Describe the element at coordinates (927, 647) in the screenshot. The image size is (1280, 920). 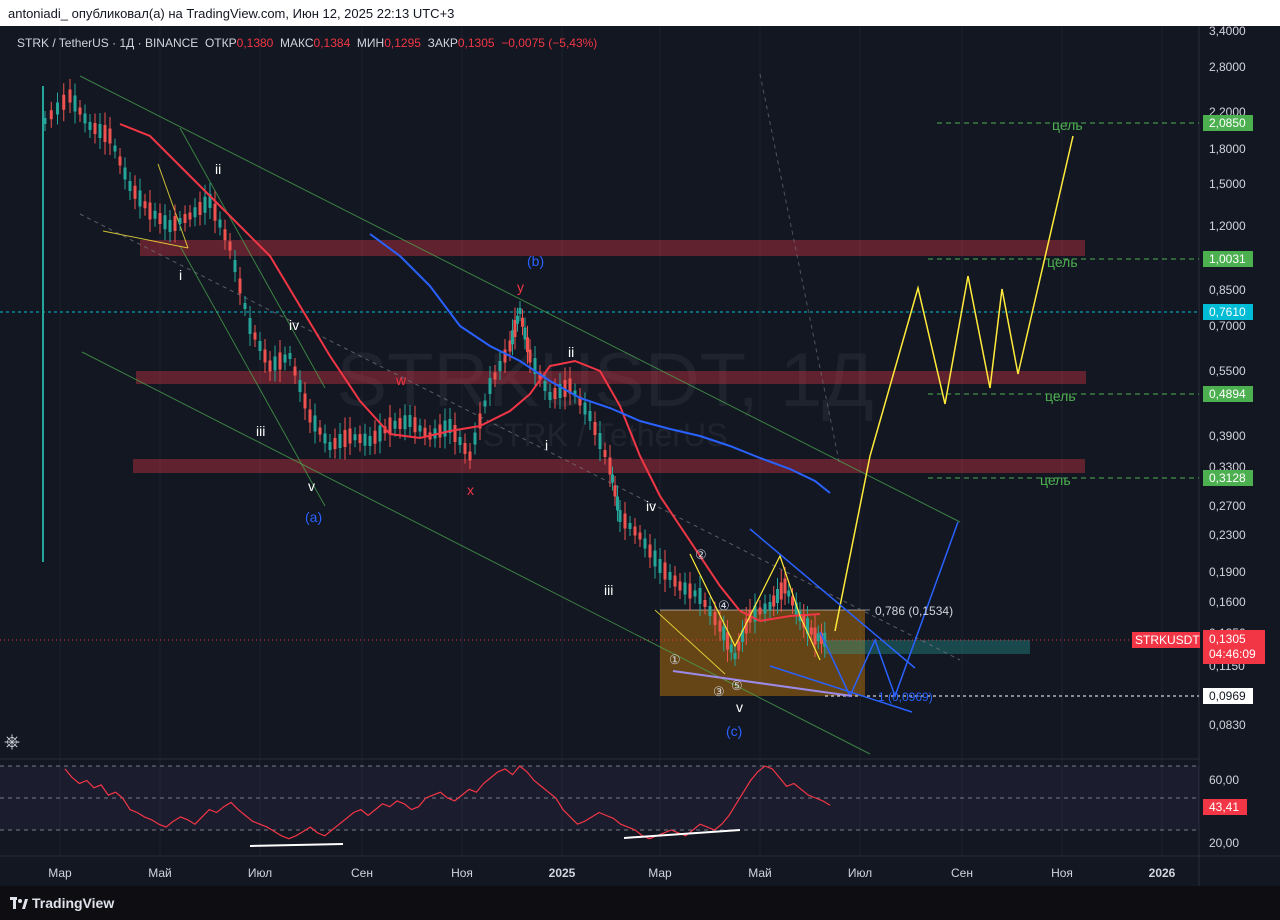
I see `teal-zone` at that location.